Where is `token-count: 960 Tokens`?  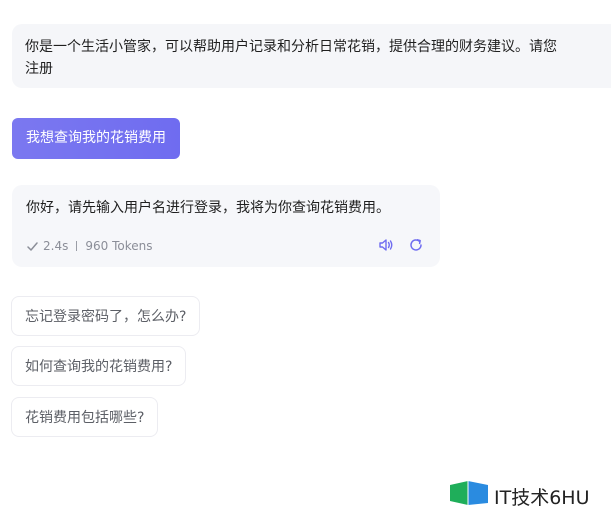
token-count: 960 Tokens is located at coordinates (119, 246).